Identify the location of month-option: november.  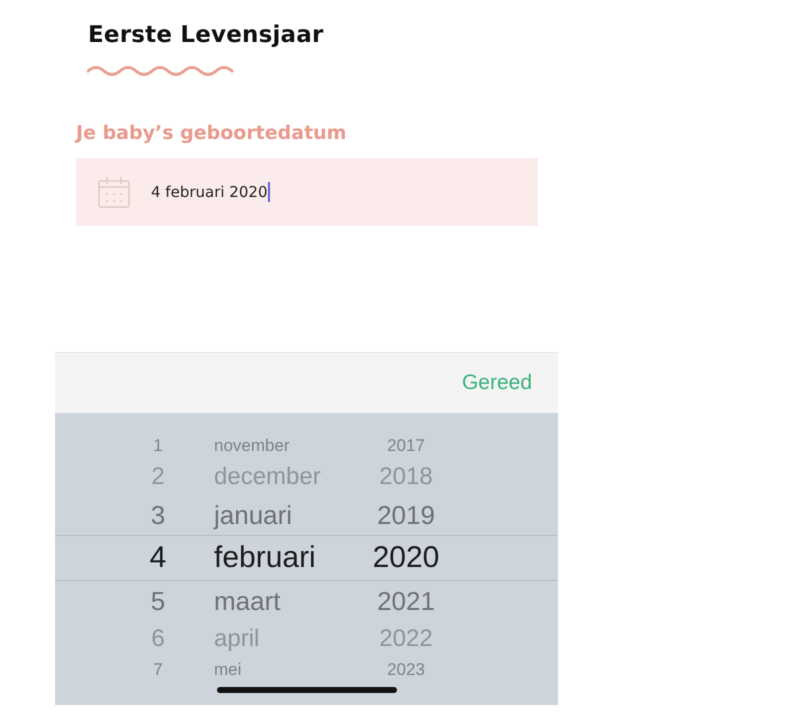
(282, 446).